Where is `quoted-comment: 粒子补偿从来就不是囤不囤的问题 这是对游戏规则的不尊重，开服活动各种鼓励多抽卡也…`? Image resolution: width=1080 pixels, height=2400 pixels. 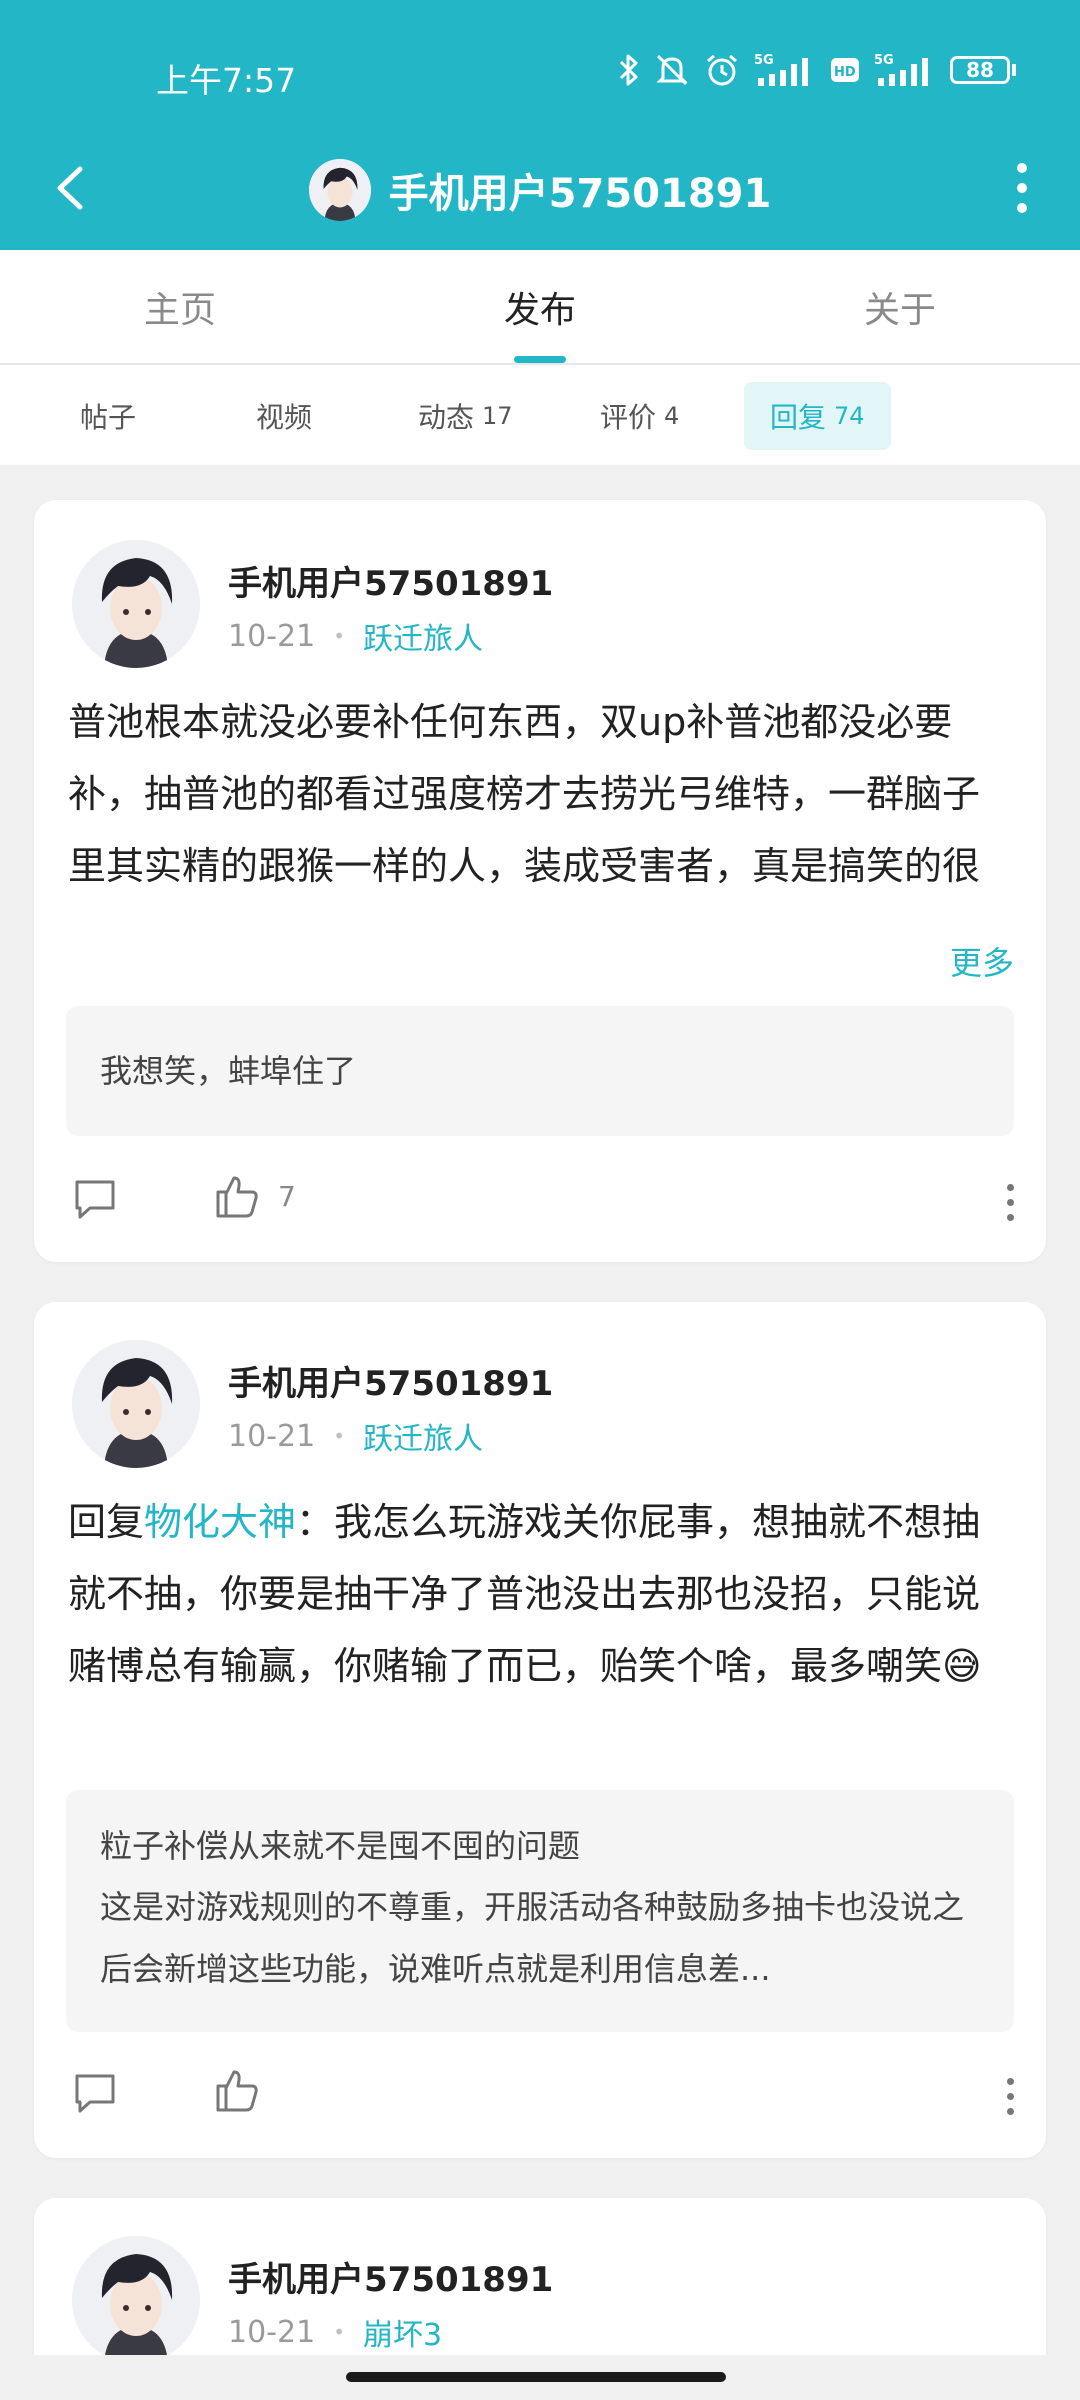 quoted-comment: 粒子补偿从来就不是囤不囤的问题 这是对游戏规则的不尊重，开服活动各种鼓励多抽卡也… is located at coordinates (540, 1911).